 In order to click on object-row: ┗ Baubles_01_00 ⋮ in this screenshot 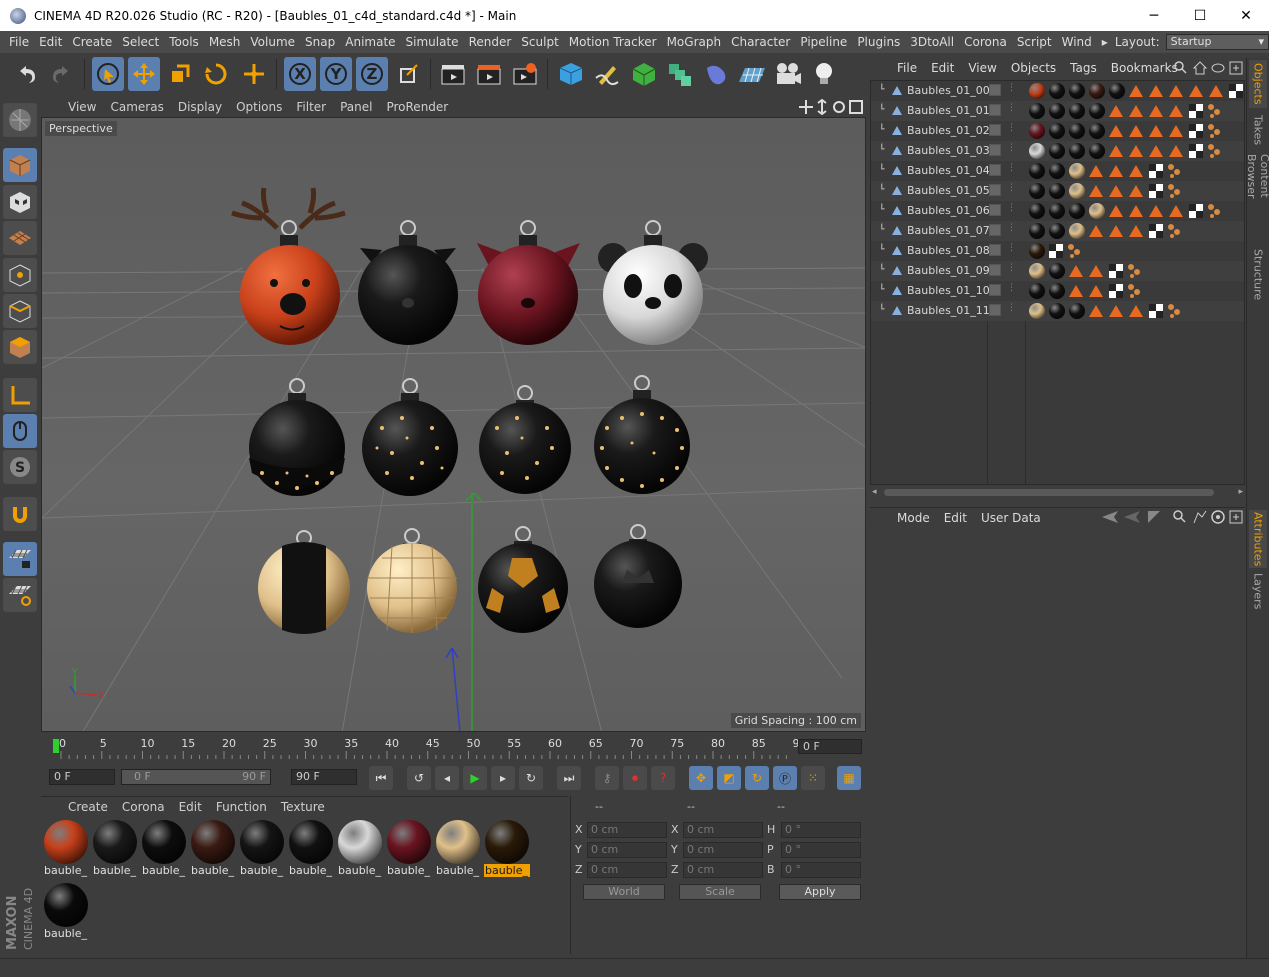, I will do `click(1057, 91)`.